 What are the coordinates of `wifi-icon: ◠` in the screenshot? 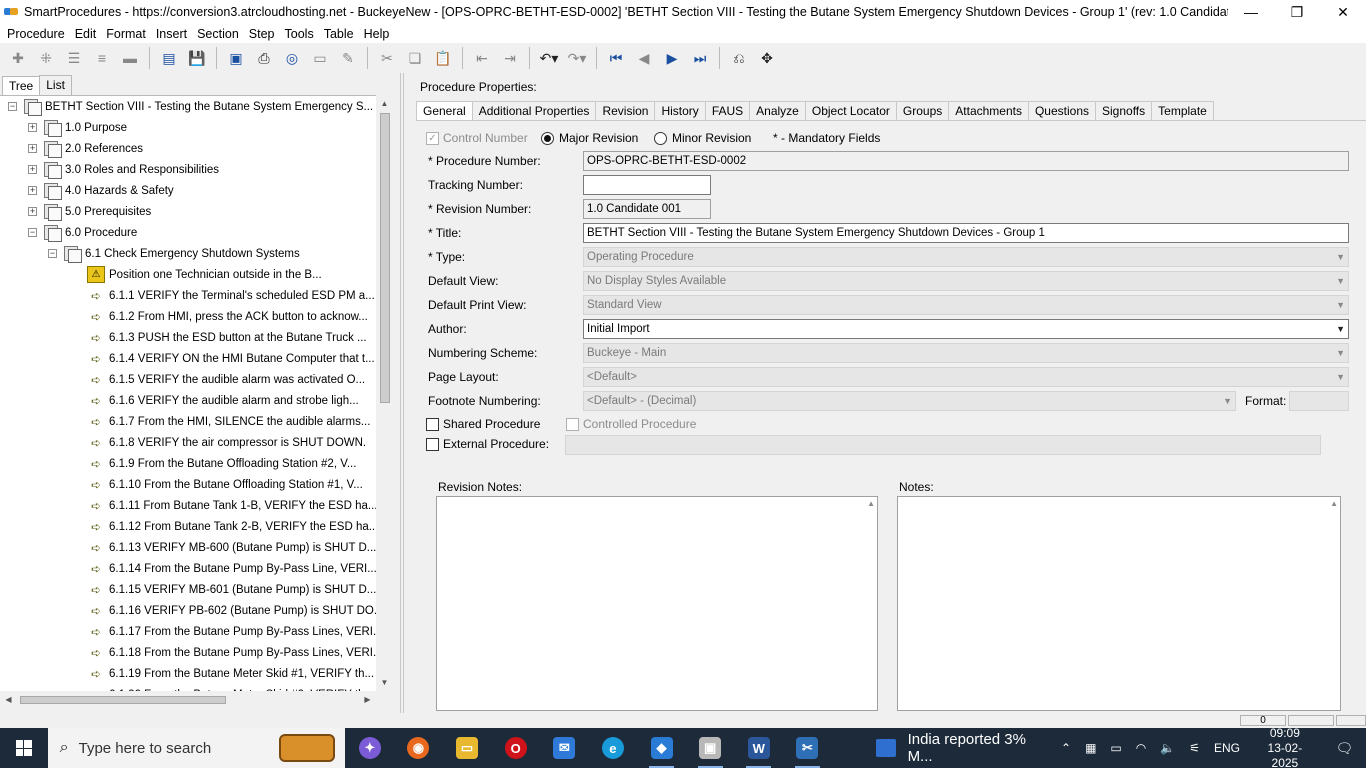 It's located at (1141, 748).